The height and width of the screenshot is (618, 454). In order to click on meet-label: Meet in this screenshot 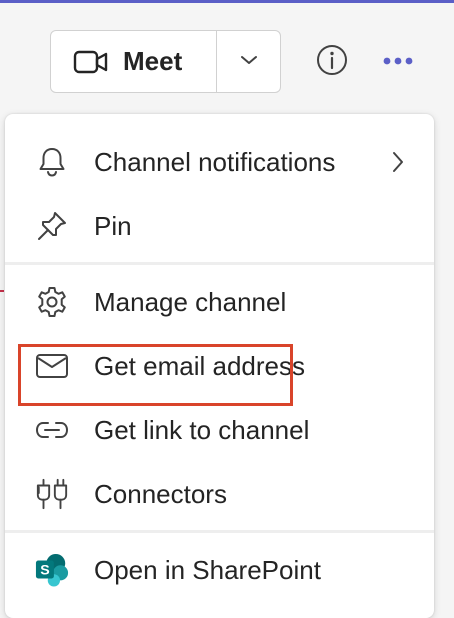, I will do `click(153, 61)`.